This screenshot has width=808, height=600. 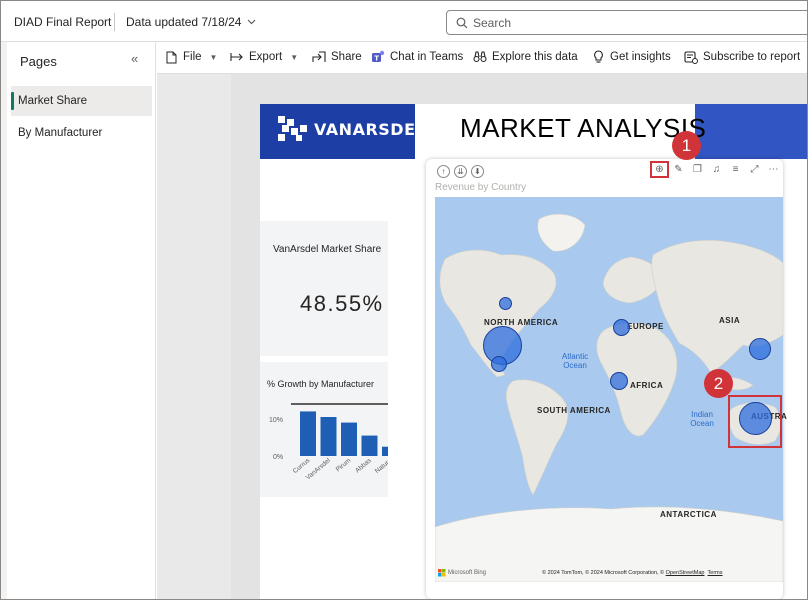 I want to click on x-tick-label: Natura, so click(x=381, y=466).